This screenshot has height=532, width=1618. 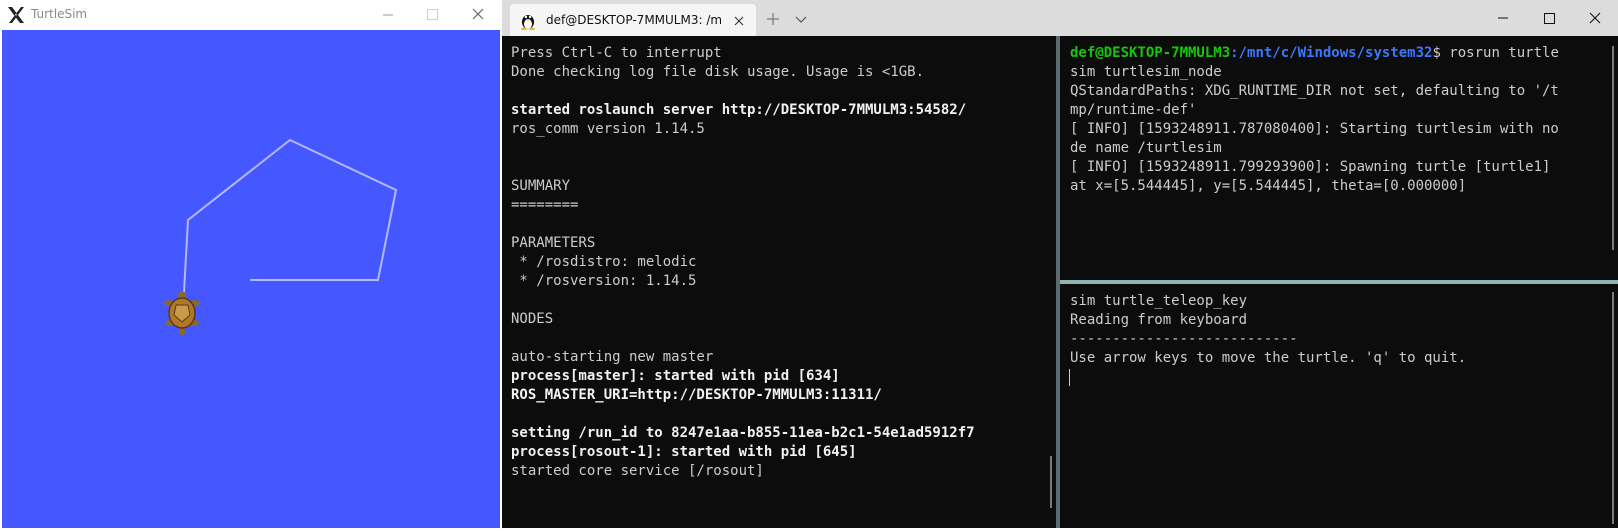 I want to click on terminal-line: de name /turtlesim, so click(x=1146, y=148).